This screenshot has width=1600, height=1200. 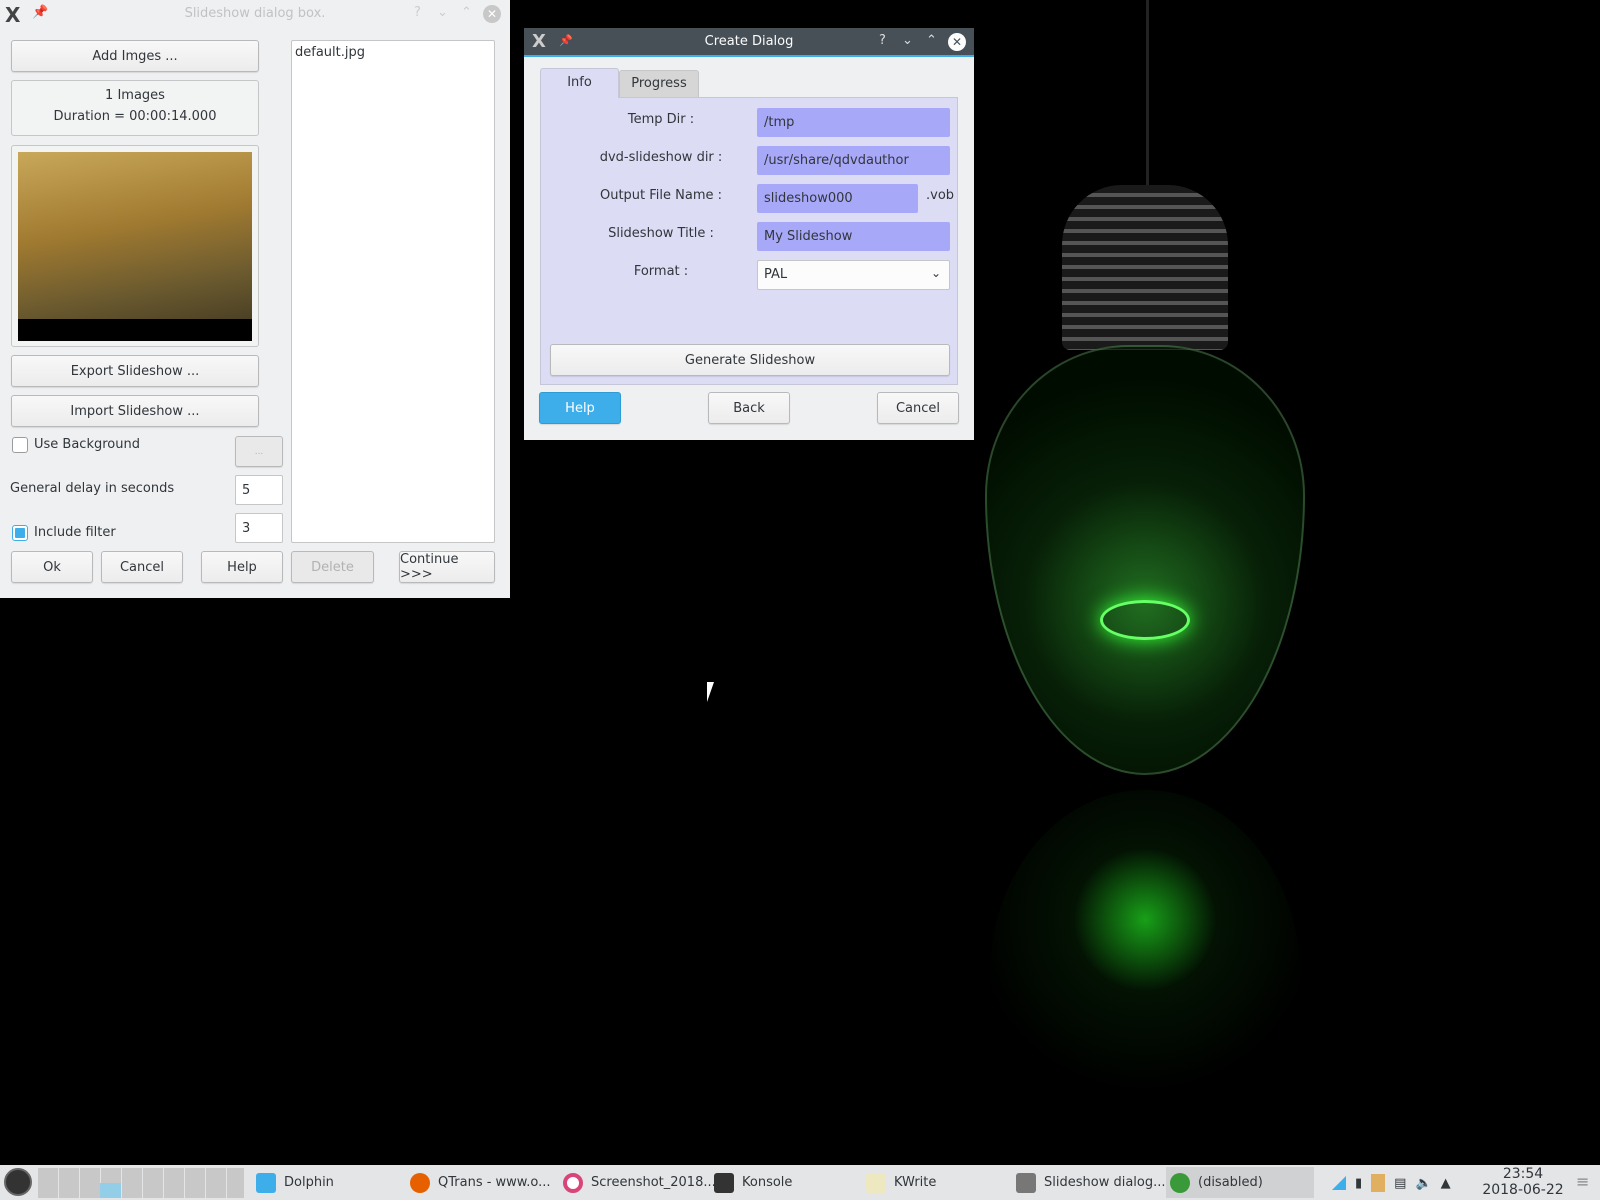 I want to click on bulb-glass, so click(x=1145, y=560).